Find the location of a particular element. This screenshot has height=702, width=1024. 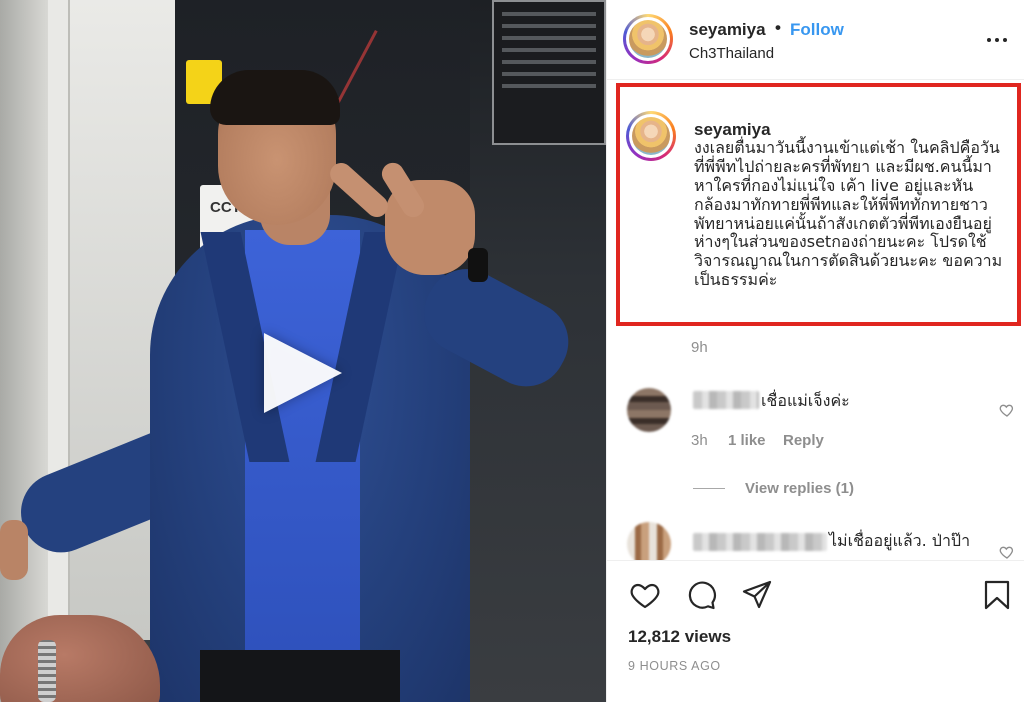

caption-avatar is located at coordinates (651, 136).